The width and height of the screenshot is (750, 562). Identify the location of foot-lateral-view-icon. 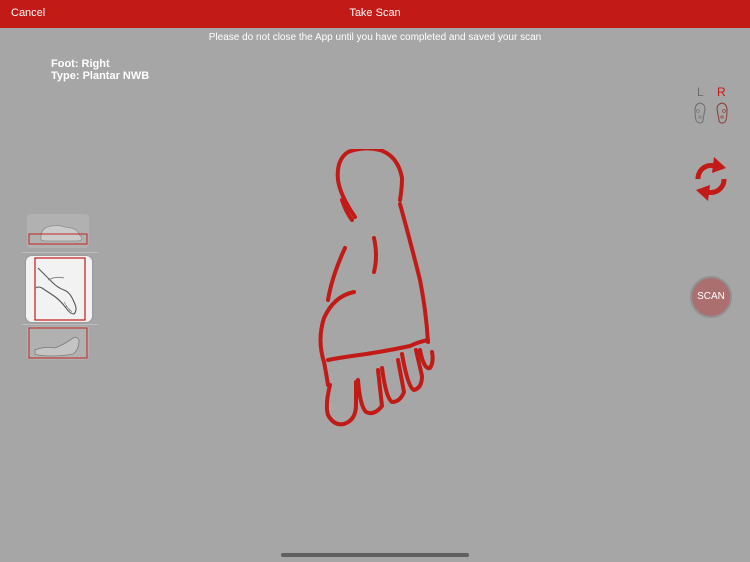
(58, 343).